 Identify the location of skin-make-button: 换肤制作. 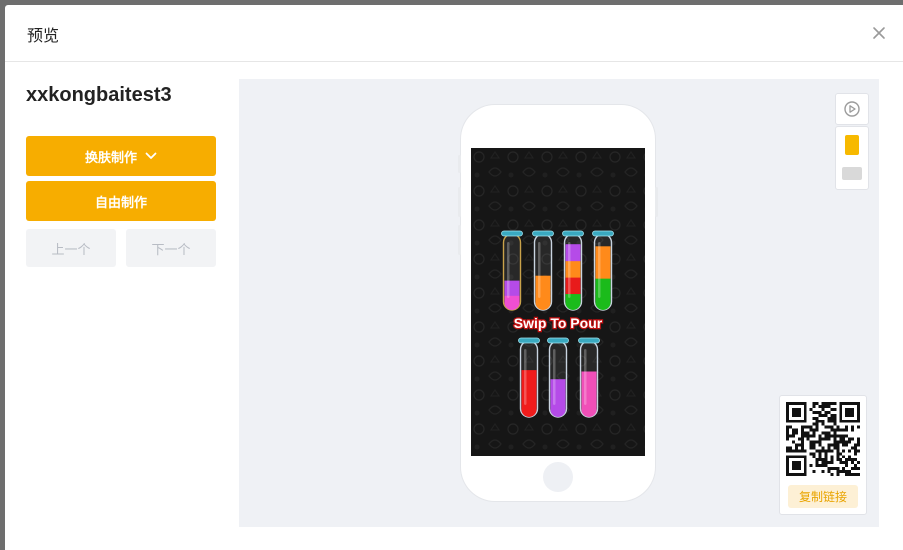
(121, 156).